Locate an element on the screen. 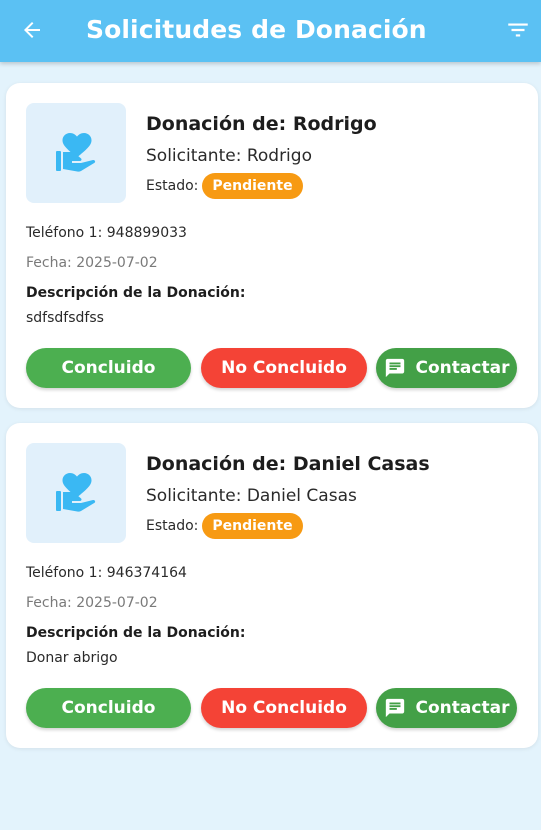  filter-button is located at coordinates (518, 30).